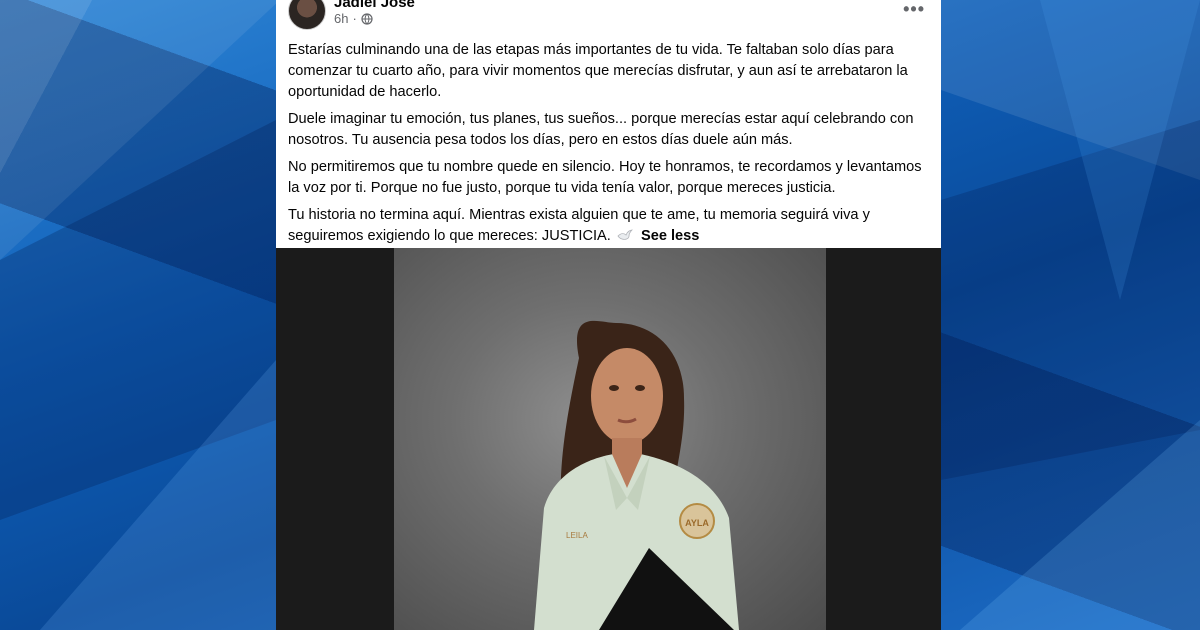 The image size is (1200, 630). Describe the element at coordinates (914, 9) in the screenshot. I see `more-options-icon: •••` at that location.